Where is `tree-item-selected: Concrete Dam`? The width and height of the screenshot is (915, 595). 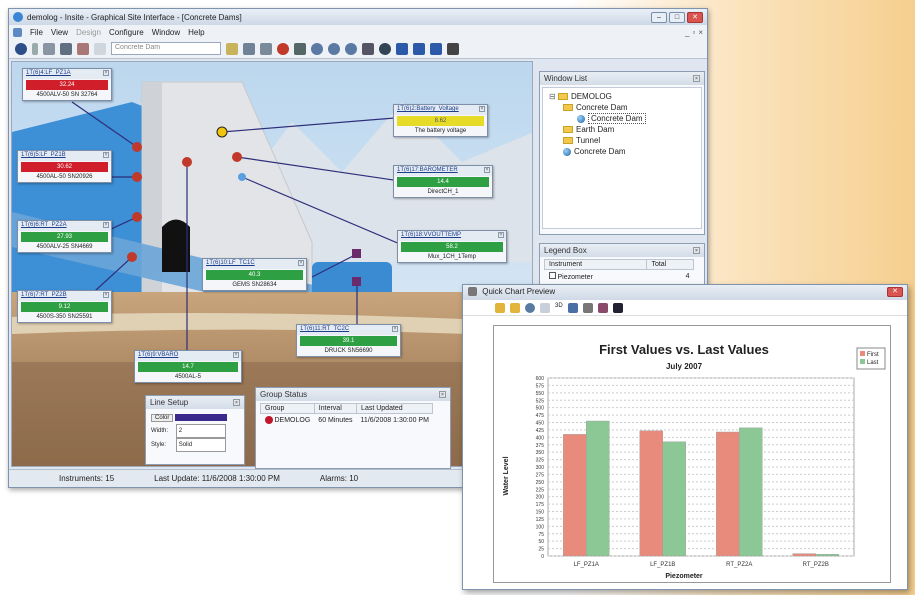
tree-item-selected: Concrete Dam is located at coordinates (622, 118).